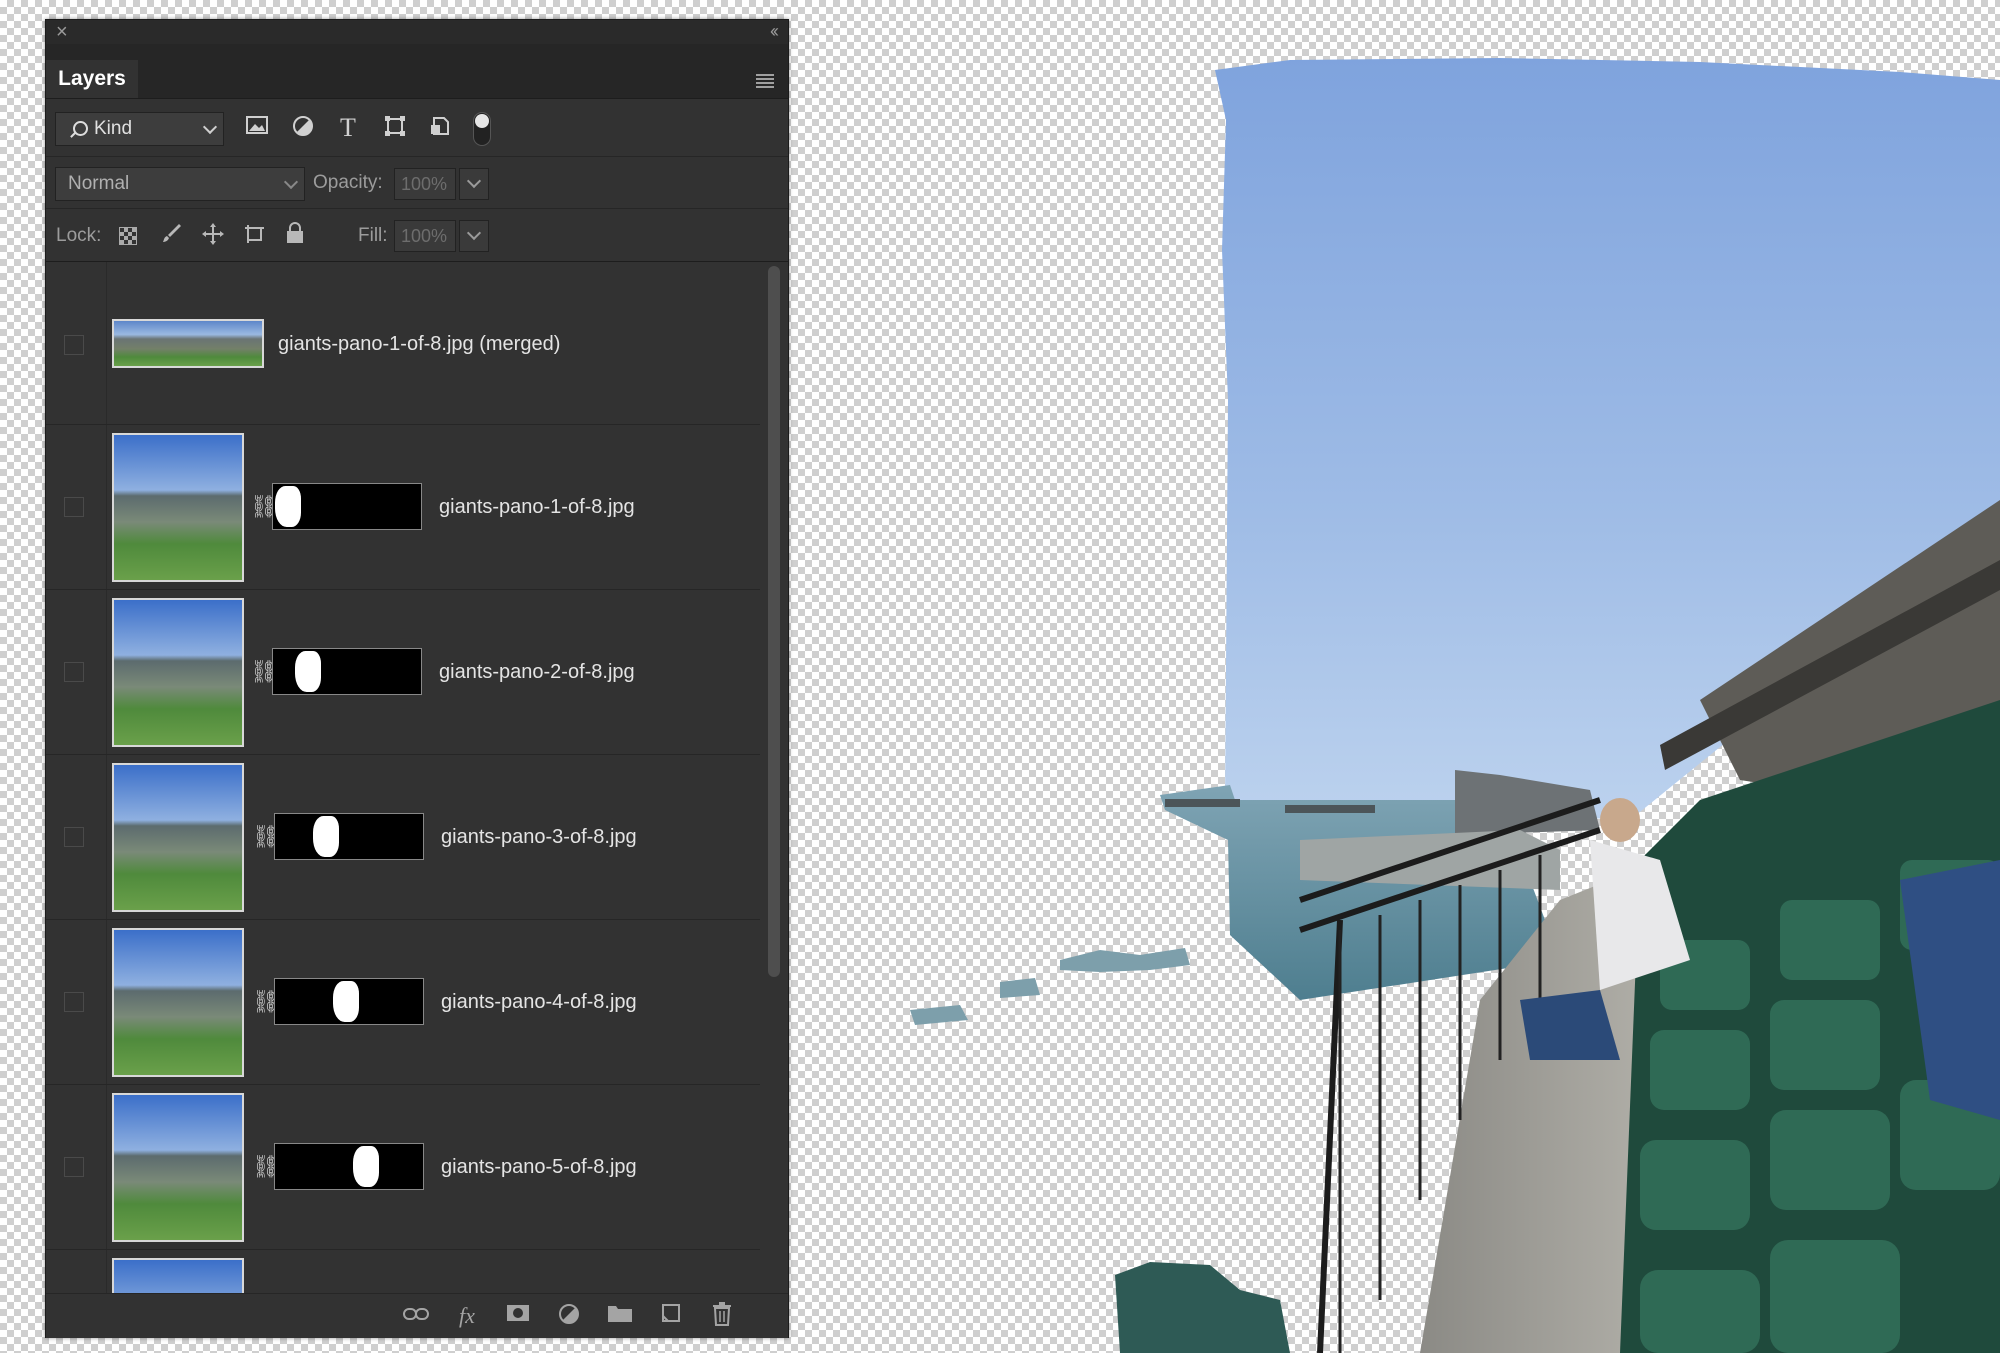  Describe the element at coordinates (403, 1271) in the screenshot. I see `layer-row` at that location.